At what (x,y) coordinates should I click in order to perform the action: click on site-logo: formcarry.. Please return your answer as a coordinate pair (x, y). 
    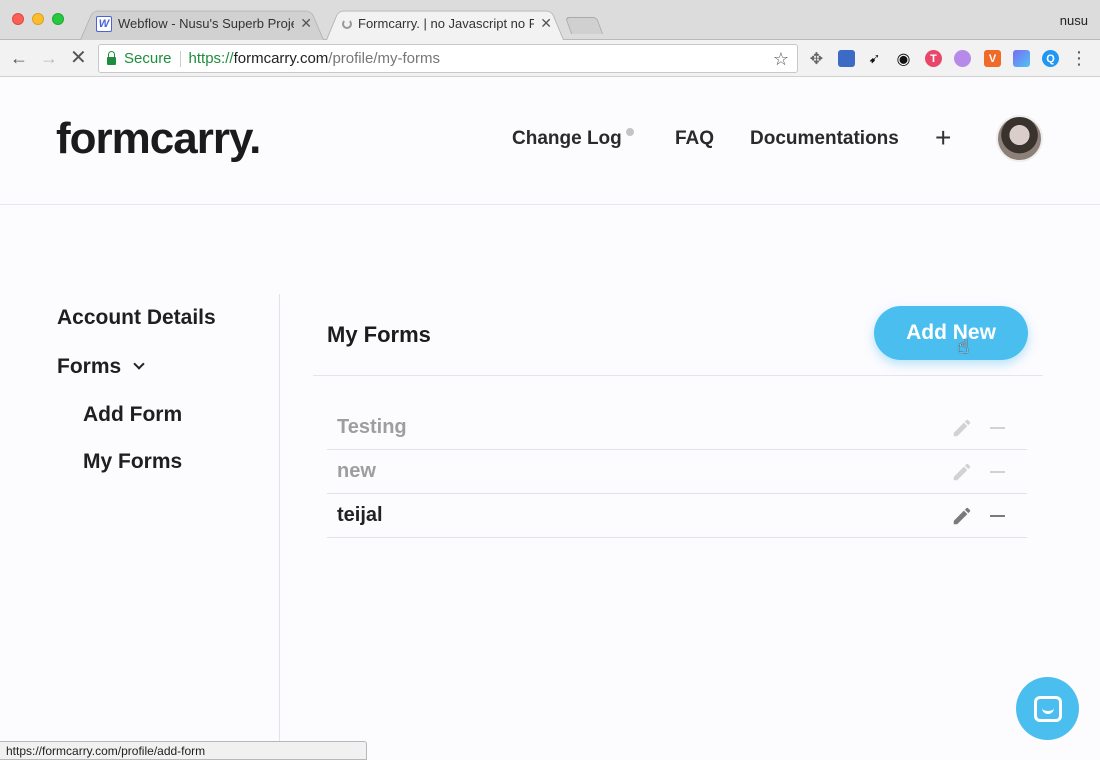
    Looking at the image, I should click on (158, 139).